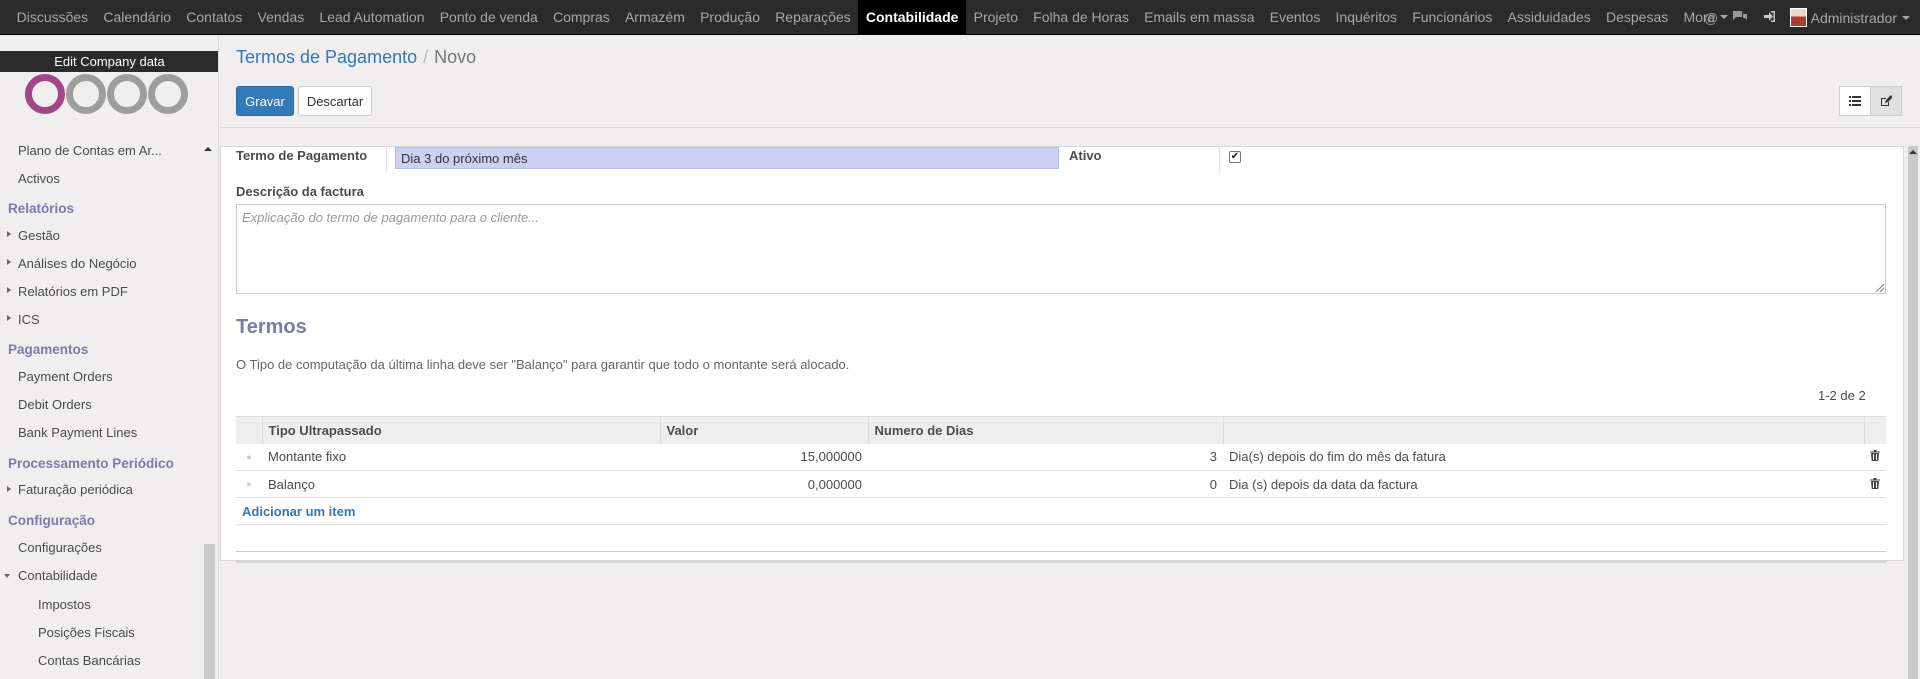 The image size is (1920, 679). I want to click on menu-ponto-de-venda: Ponto de venda, so click(488, 17).